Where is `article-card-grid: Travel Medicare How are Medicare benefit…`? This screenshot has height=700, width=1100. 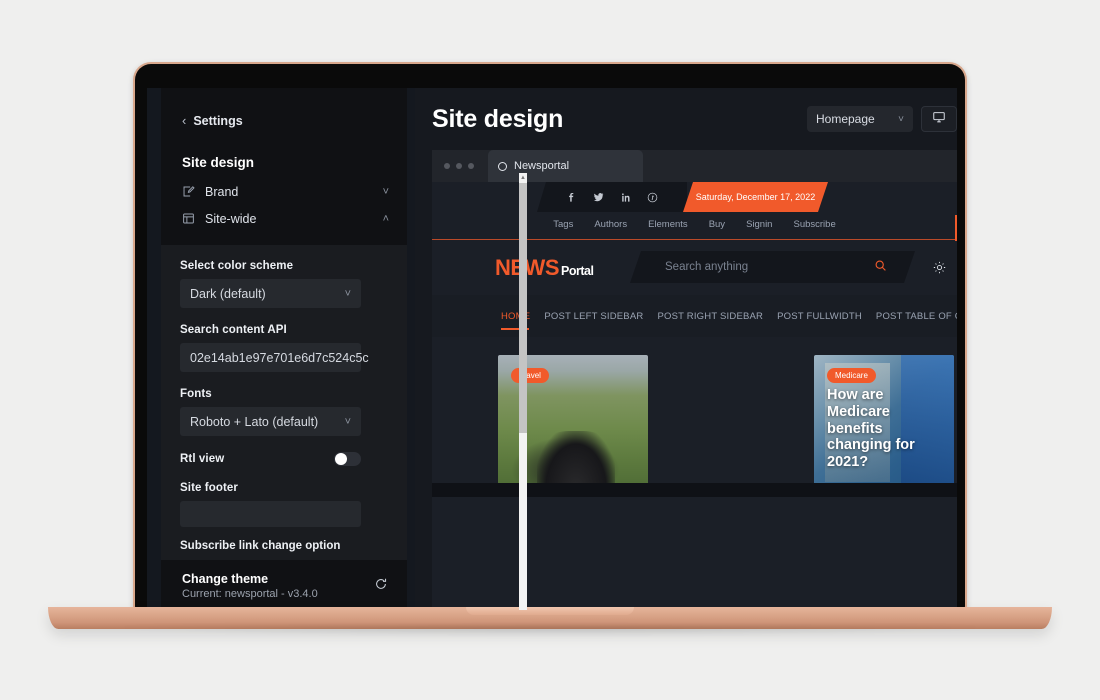
article-card-grid: Travel Medicare How are Medicare benefit… is located at coordinates (694, 417).